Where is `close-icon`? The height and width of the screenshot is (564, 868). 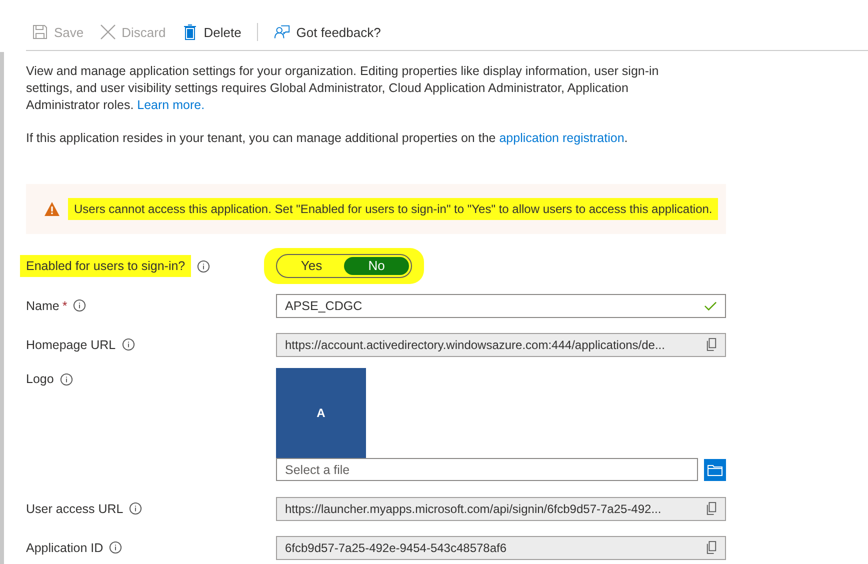 close-icon is located at coordinates (108, 32).